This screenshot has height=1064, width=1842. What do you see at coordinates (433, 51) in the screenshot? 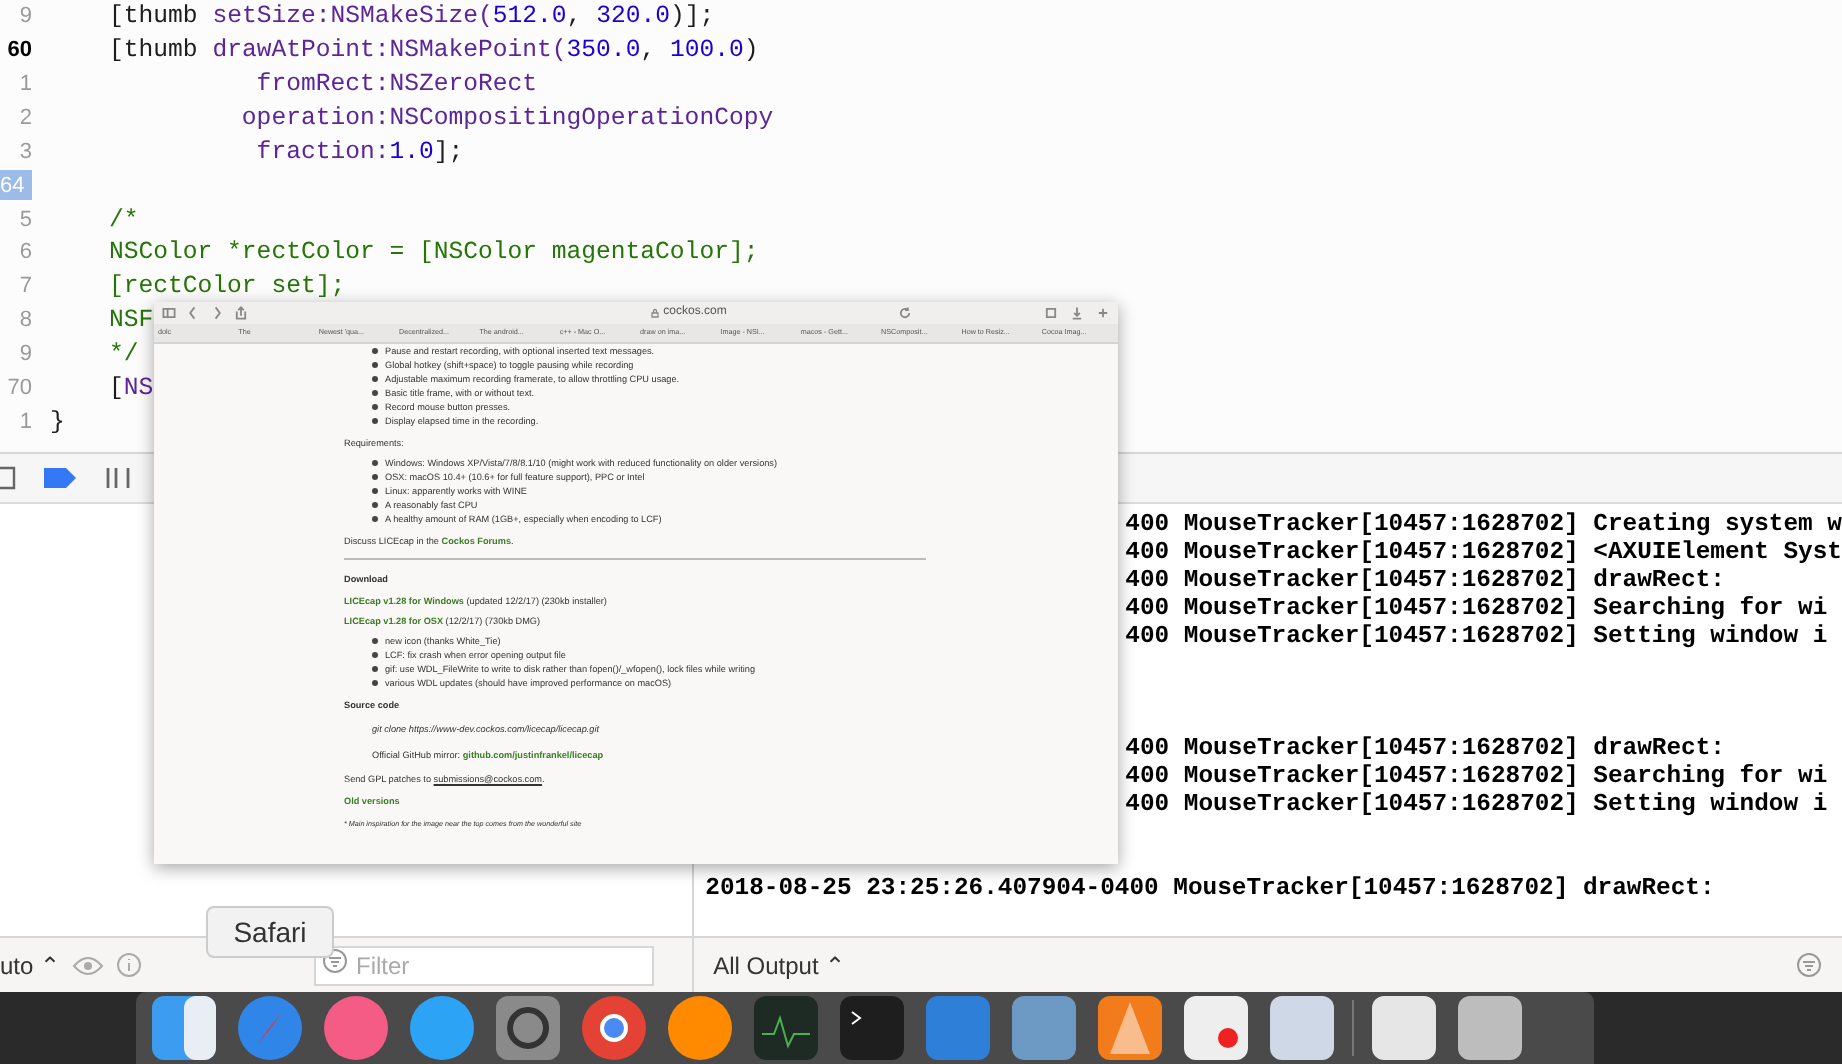
I see `code-line: [thumb drawAtPoint:NSMakePoint(350.0, 100.0)` at bounding box center [433, 51].